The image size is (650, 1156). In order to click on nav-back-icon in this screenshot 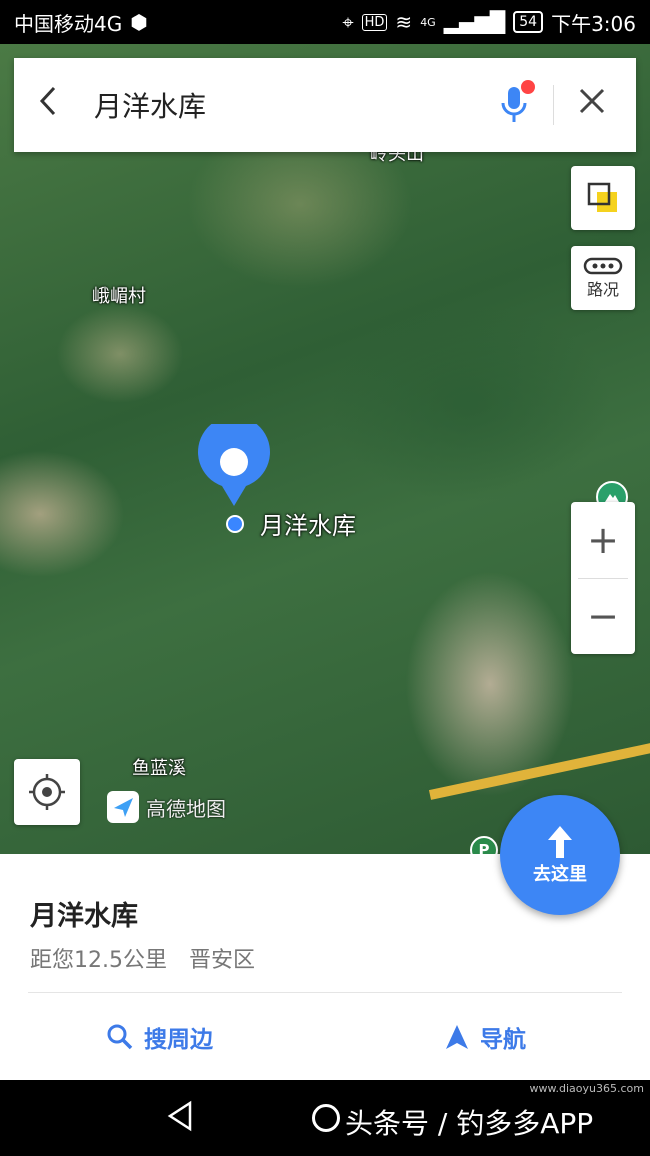, I will do `click(180, 1118)`.